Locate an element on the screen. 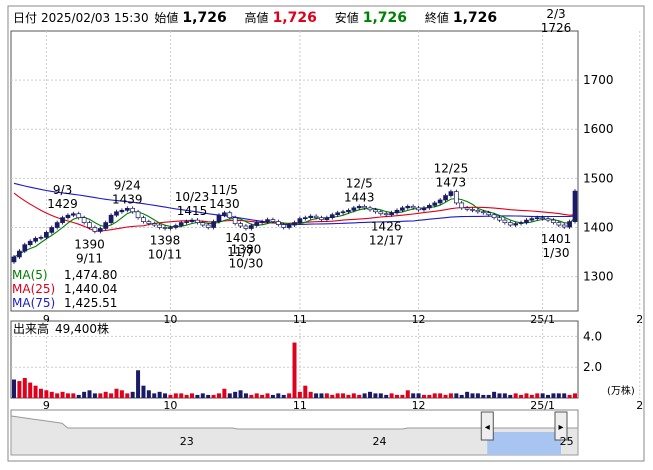  annotation-date: 12/17 is located at coordinates (386, 241).